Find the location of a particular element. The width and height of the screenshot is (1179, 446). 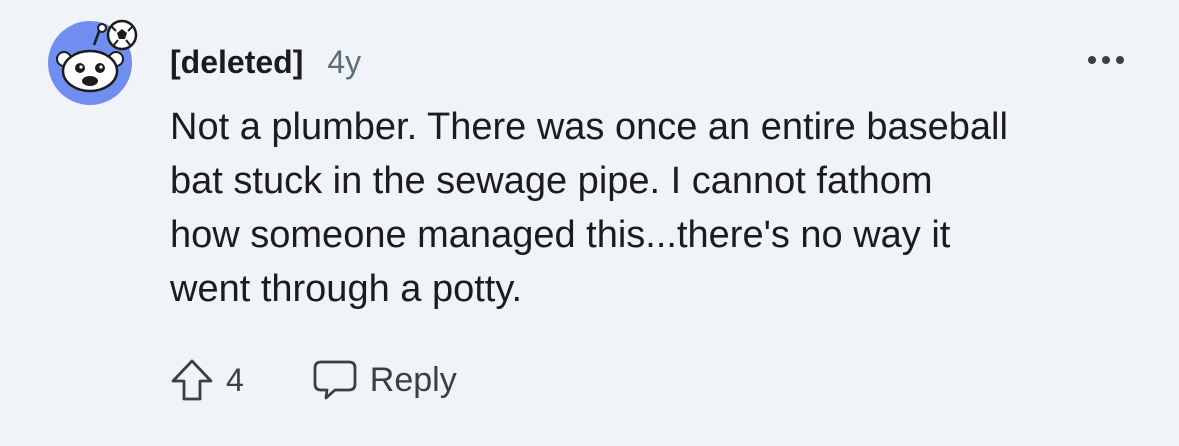

more-options-icon is located at coordinates (1106, 60).